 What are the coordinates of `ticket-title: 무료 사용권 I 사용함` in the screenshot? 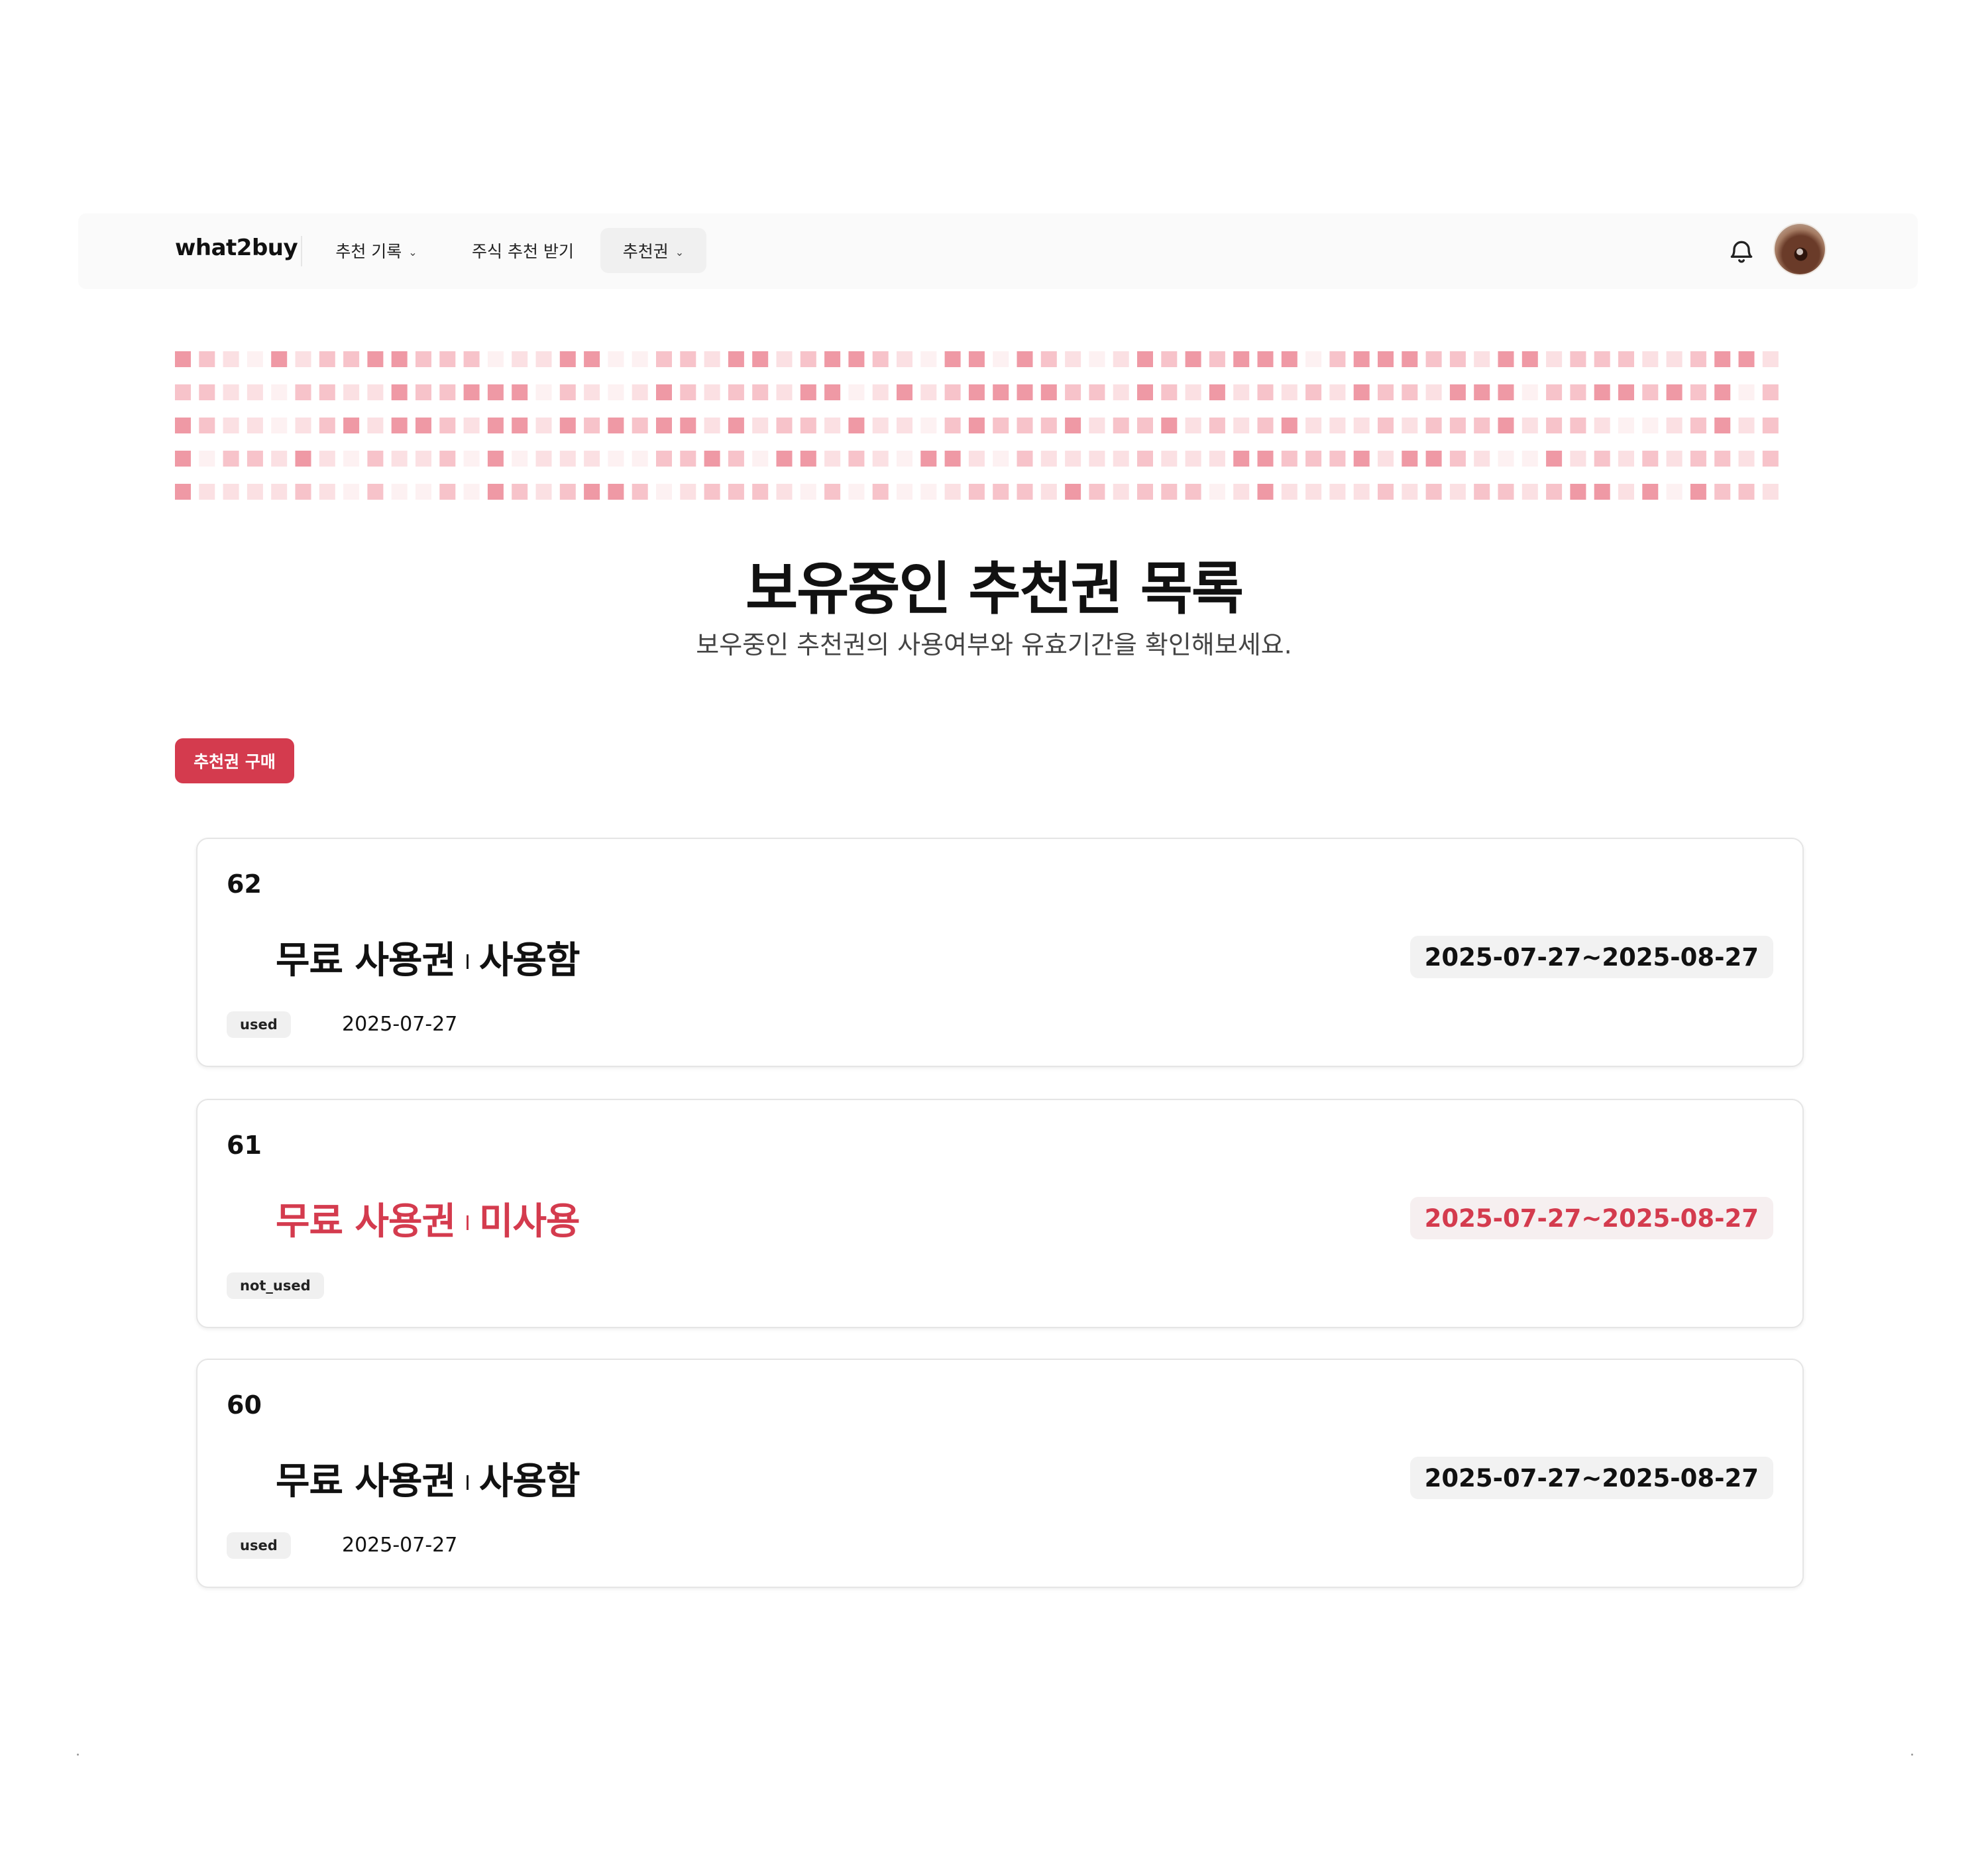 It's located at (428, 957).